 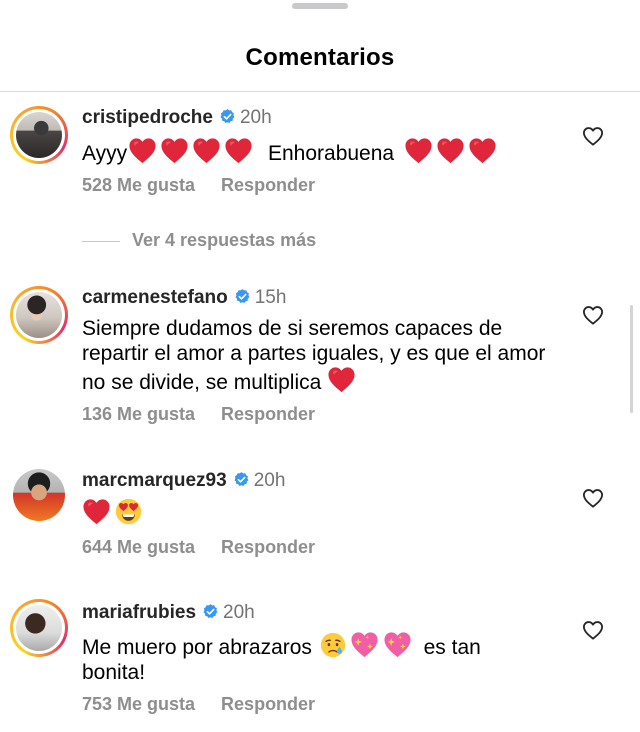 I want to click on comment-header: carmenestefano 15h, so click(x=184, y=298).